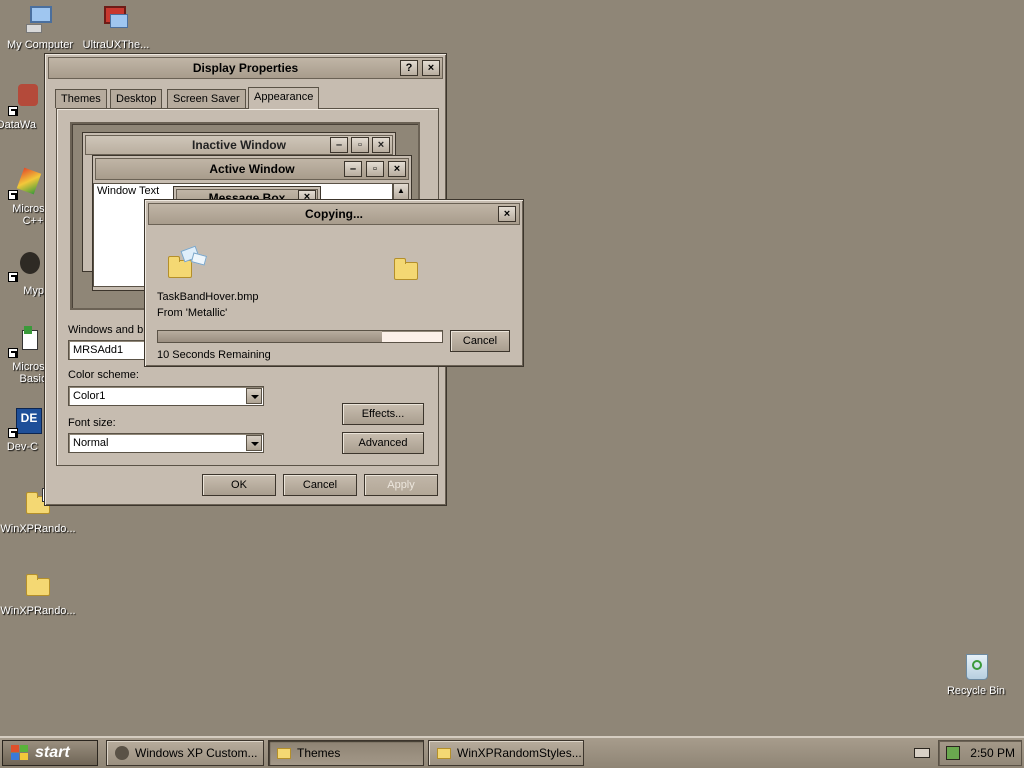 Image resolution: width=1024 pixels, height=768 pixels. What do you see at coordinates (319, 753) in the screenshot?
I see `taskbar-item-label: Themes` at bounding box center [319, 753].